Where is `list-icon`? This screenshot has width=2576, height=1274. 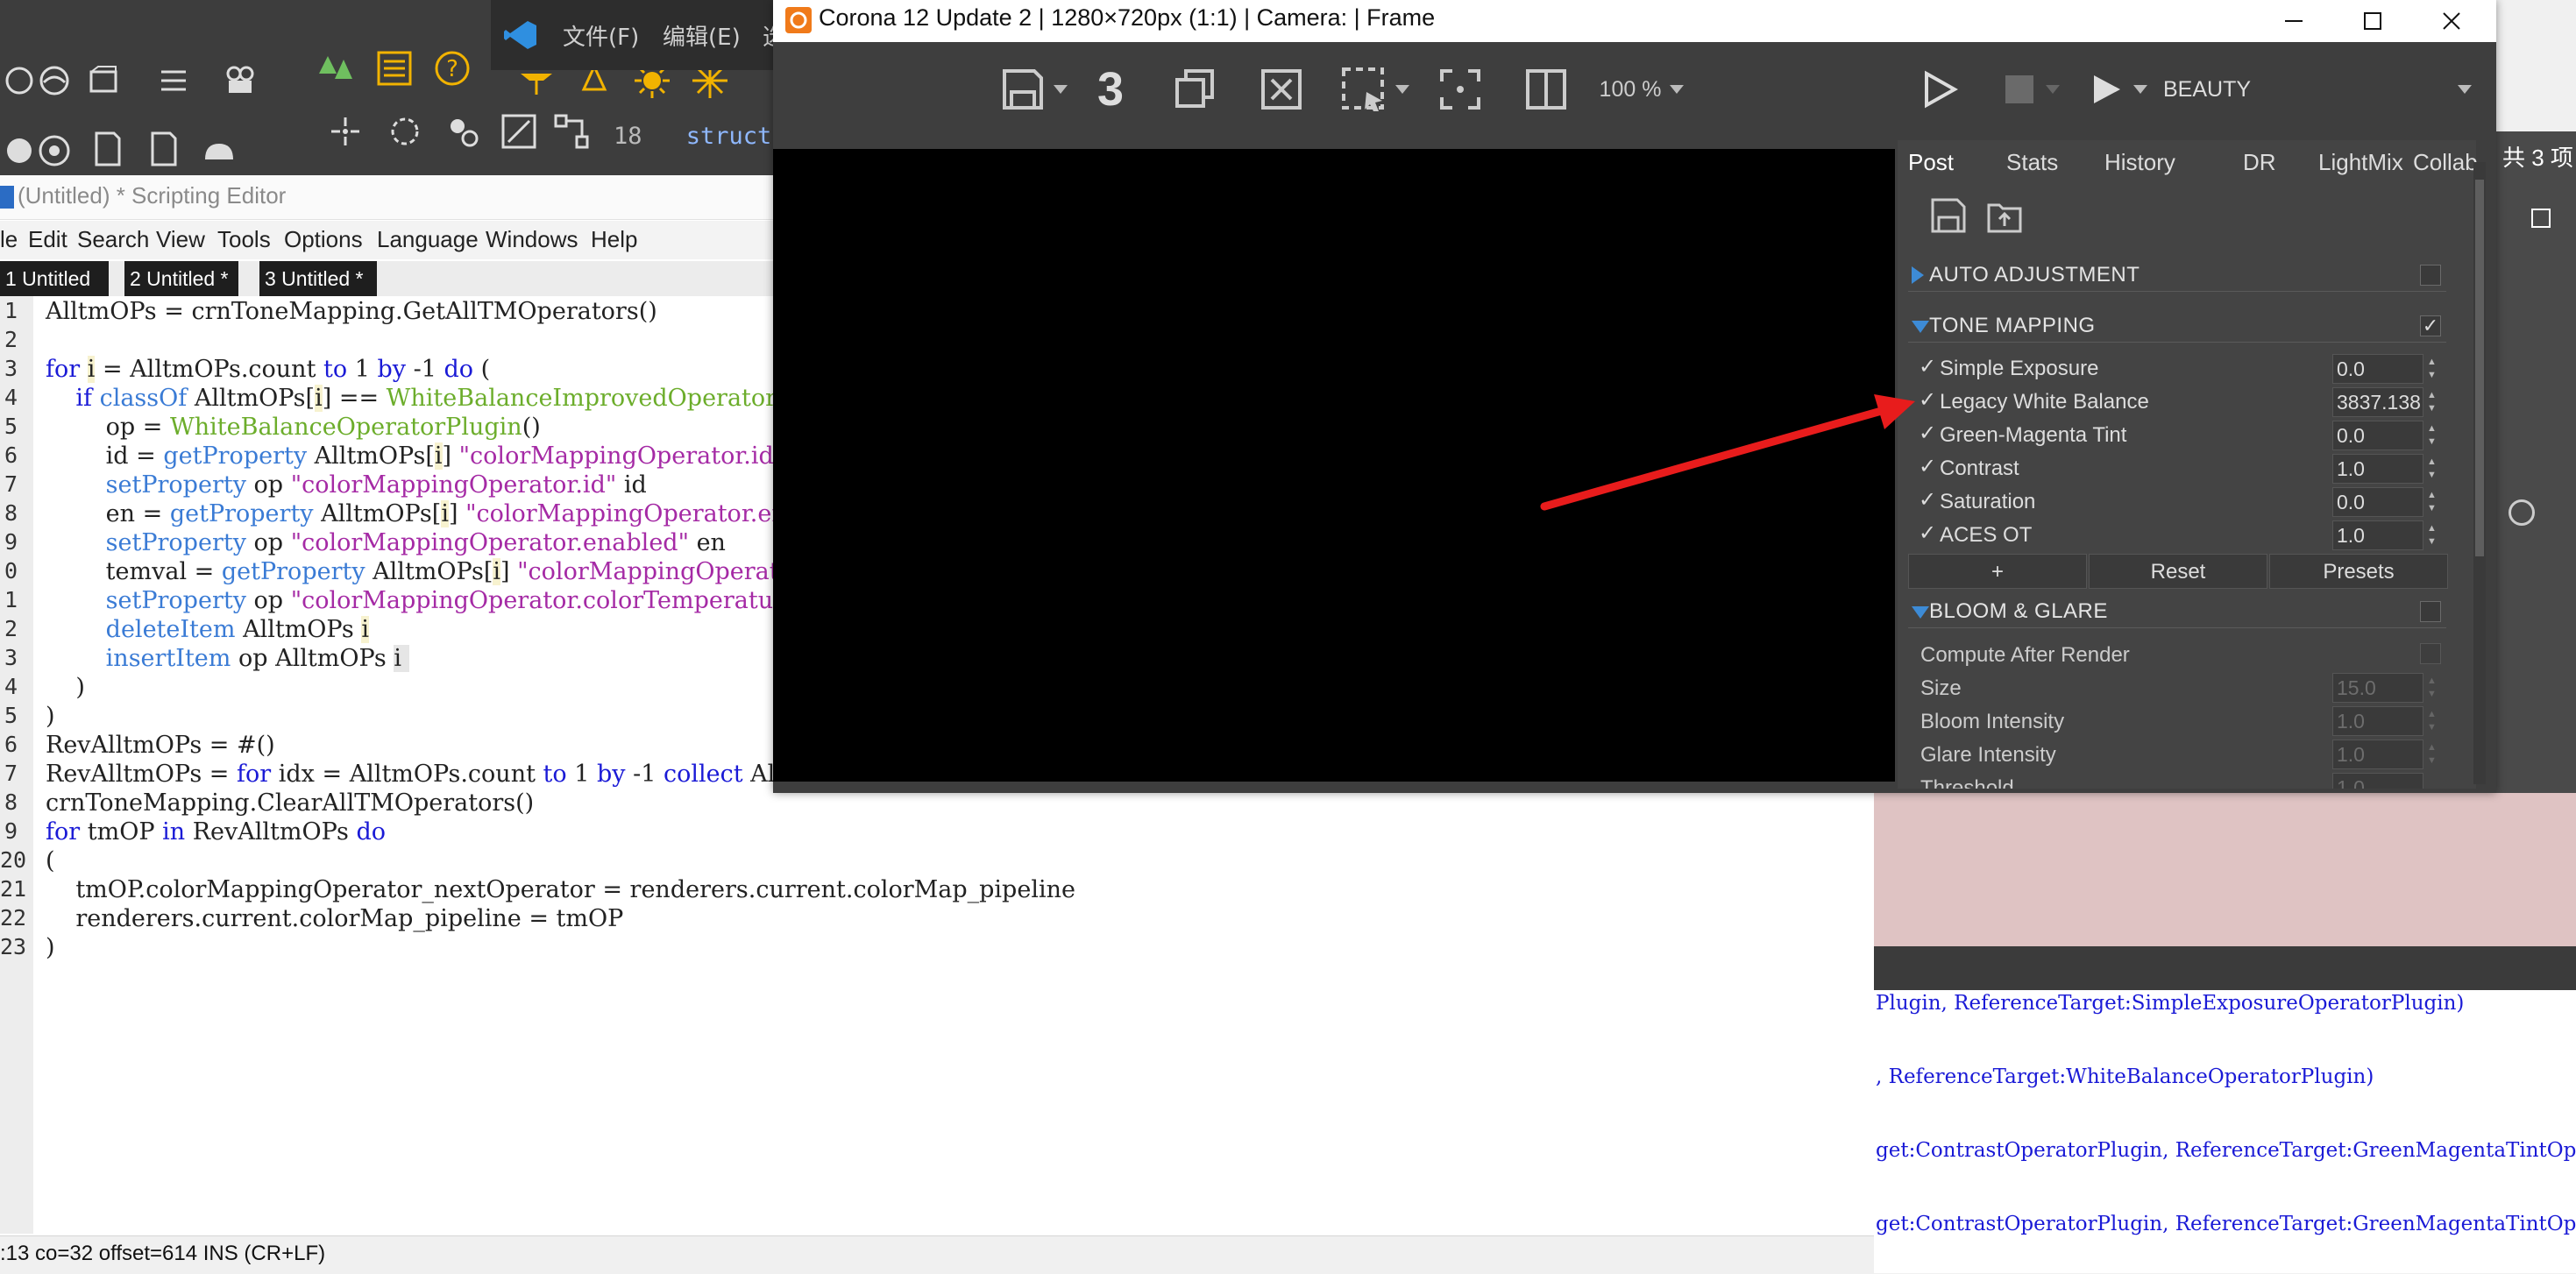
list-icon is located at coordinates (173, 80).